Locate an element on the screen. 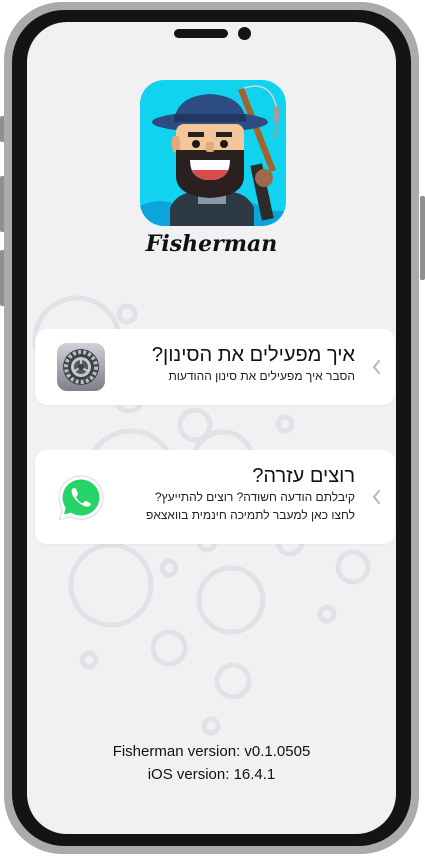 Image resolution: width=425 pixels, height=856 pixels. power-button is located at coordinates (422, 238).